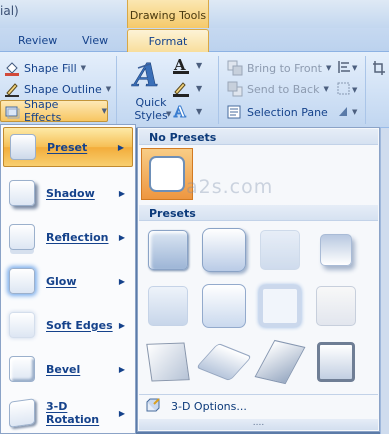 This screenshot has width=389, height=434. I want to click on window-title: ial), so click(9, 11).